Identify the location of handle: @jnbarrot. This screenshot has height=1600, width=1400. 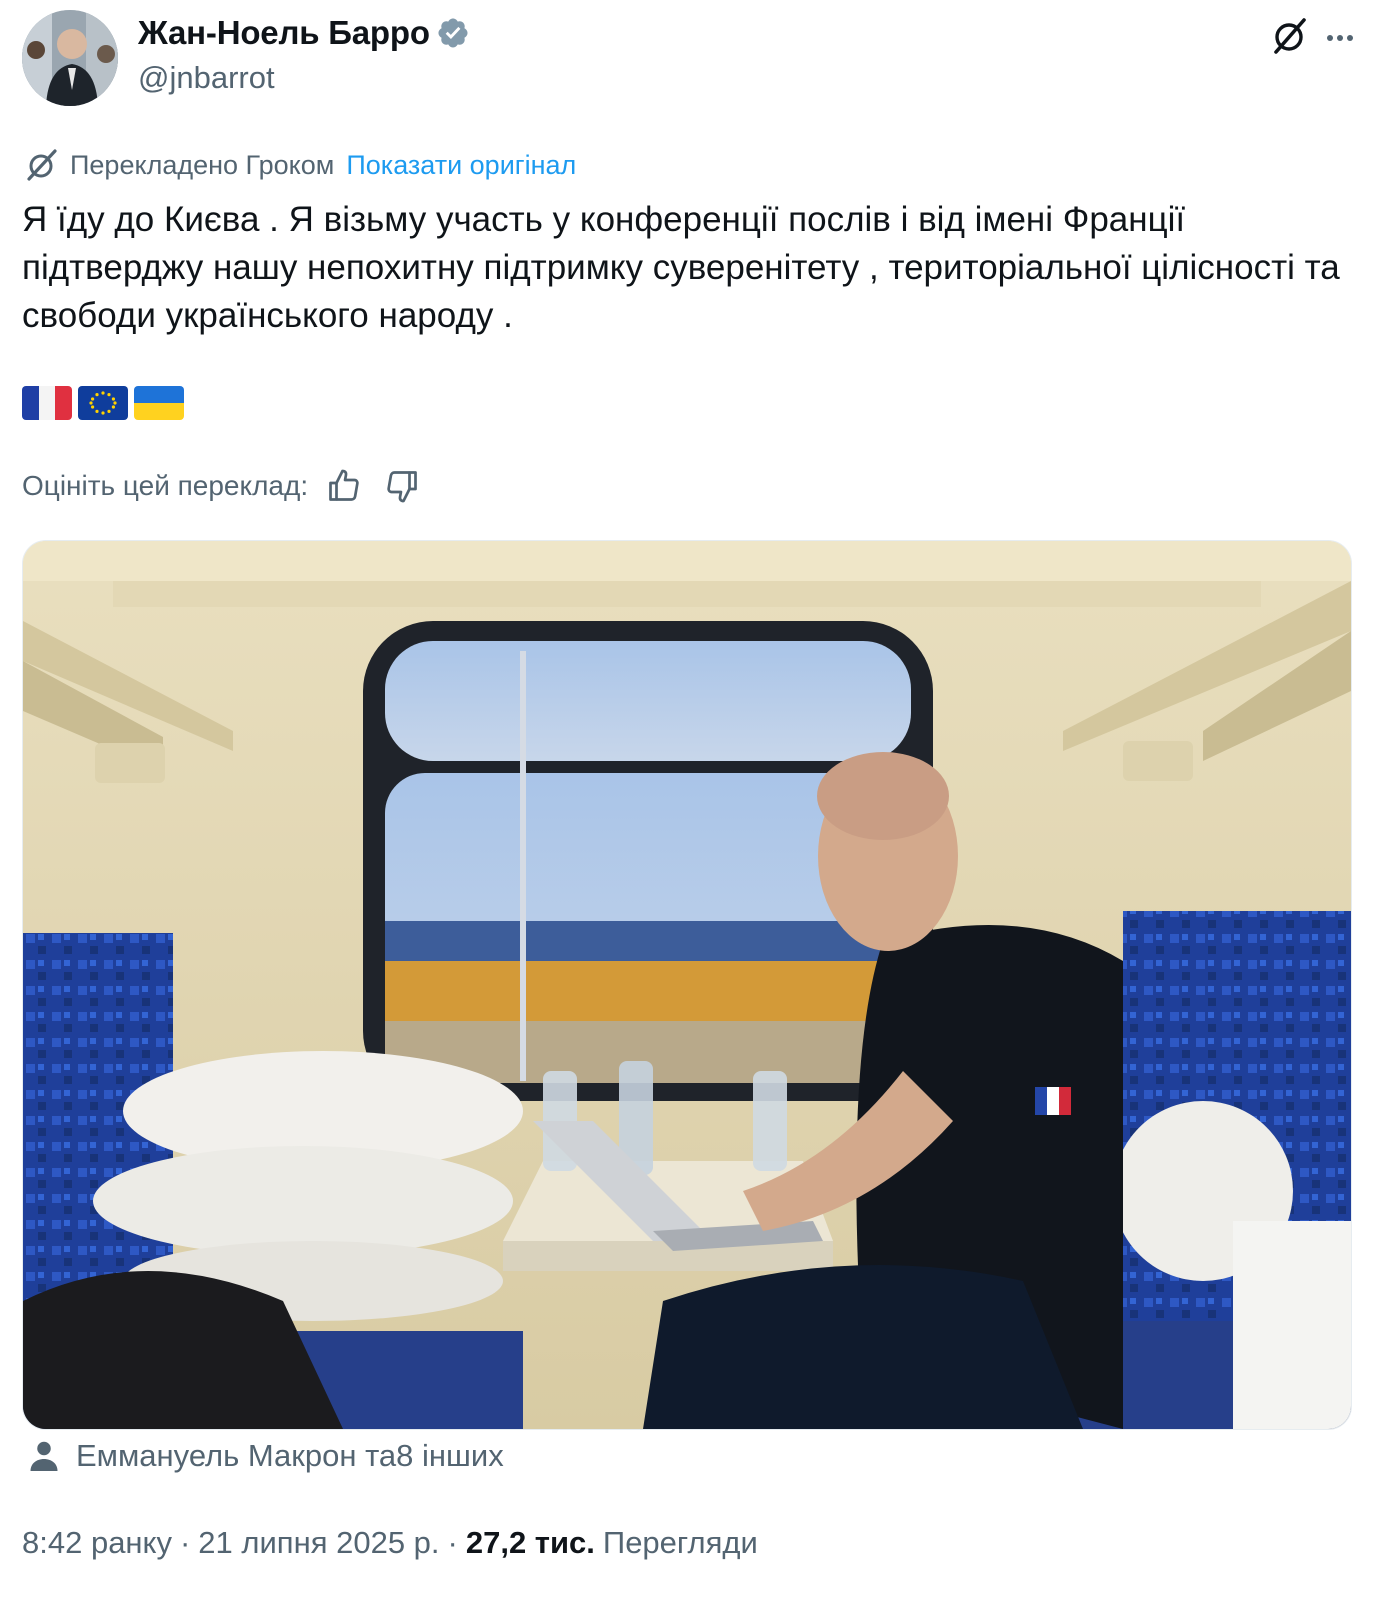
(206, 78).